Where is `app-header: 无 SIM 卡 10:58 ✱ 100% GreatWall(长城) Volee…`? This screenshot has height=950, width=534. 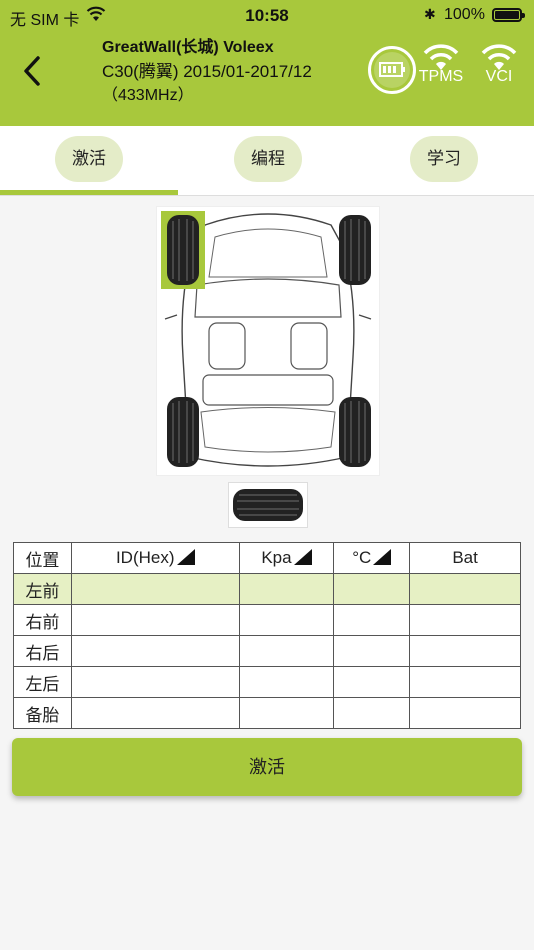 app-header: 无 SIM 卡 10:58 ✱ 100% GreatWall(长城) Volee… is located at coordinates (267, 63).